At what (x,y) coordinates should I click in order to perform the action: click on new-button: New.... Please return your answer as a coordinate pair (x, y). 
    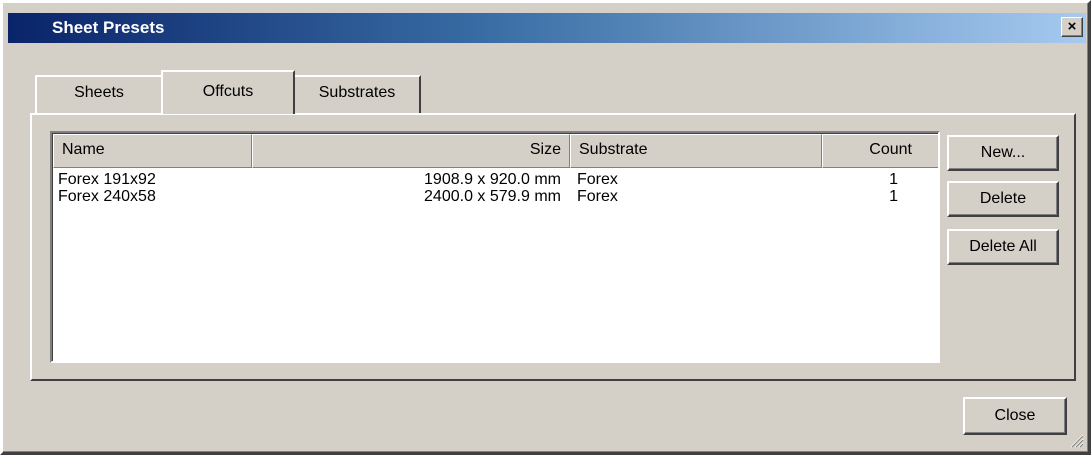
    Looking at the image, I should click on (1003, 153).